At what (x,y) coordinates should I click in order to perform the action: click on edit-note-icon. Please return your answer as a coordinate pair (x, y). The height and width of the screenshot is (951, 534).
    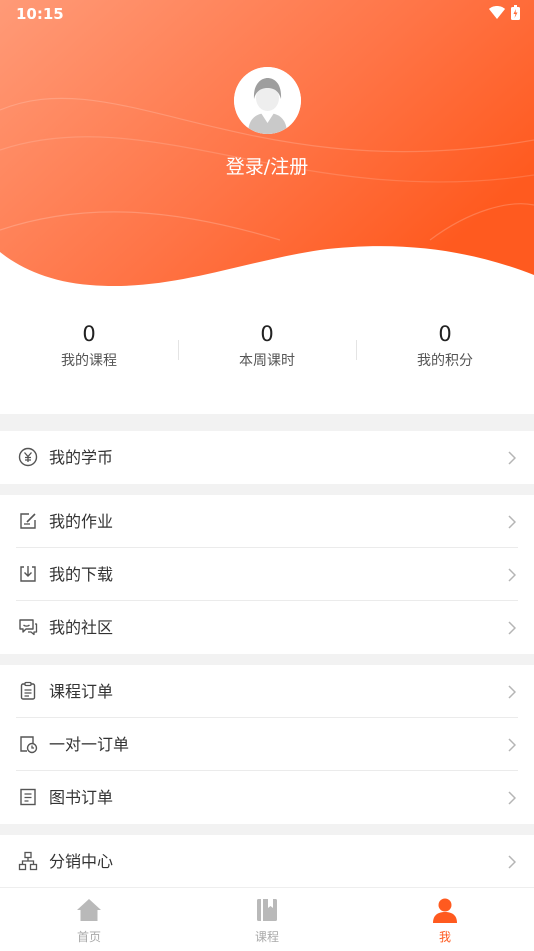
    Looking at the image, I should click on (28, 521).